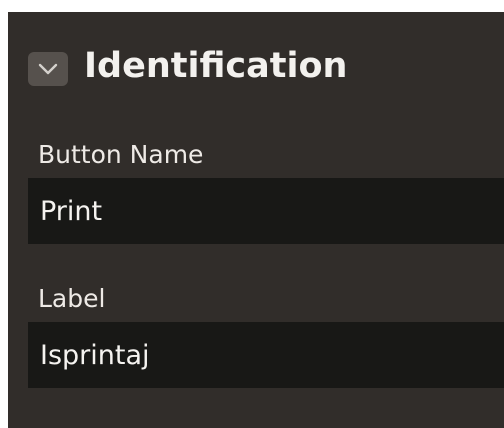 The image size is (504, 428). I want to click on chevron-down-icon, so click(48, 69).